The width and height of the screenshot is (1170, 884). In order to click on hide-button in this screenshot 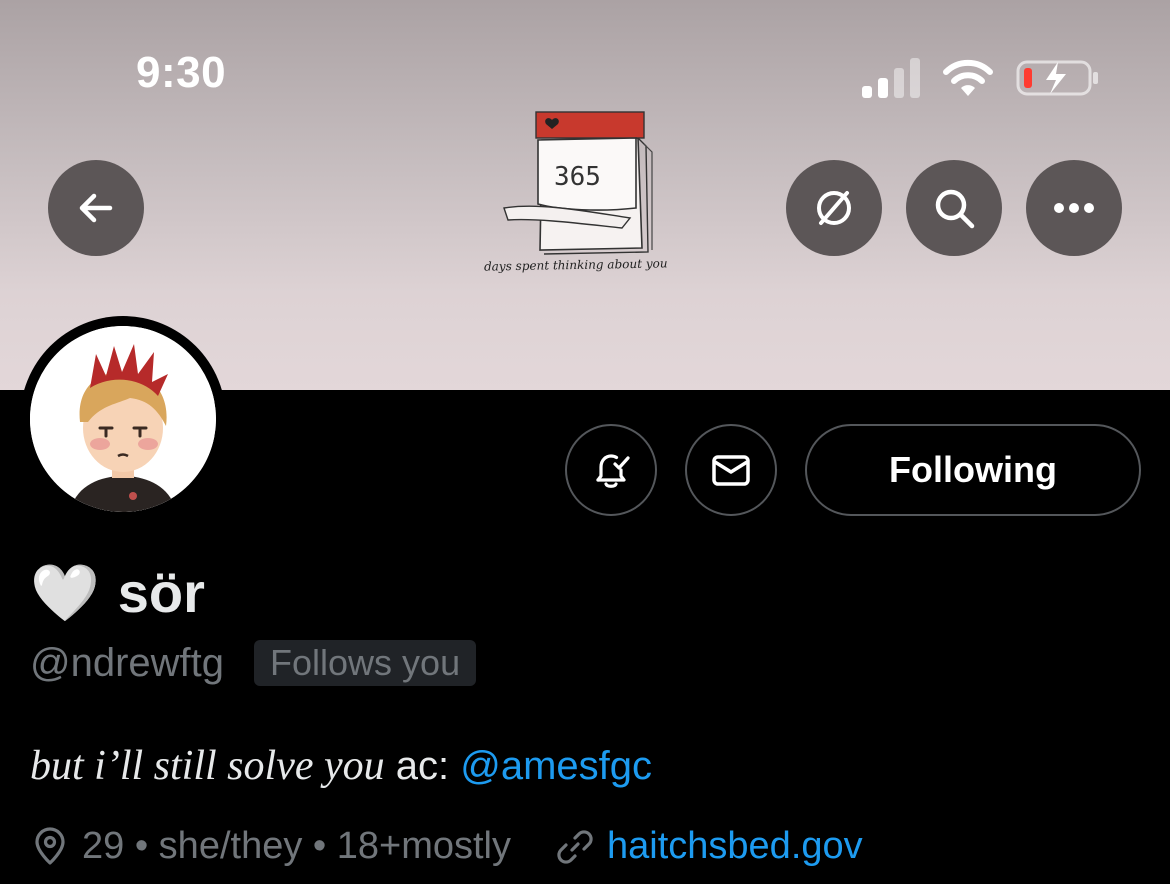, I will do `click(834, 208)`.